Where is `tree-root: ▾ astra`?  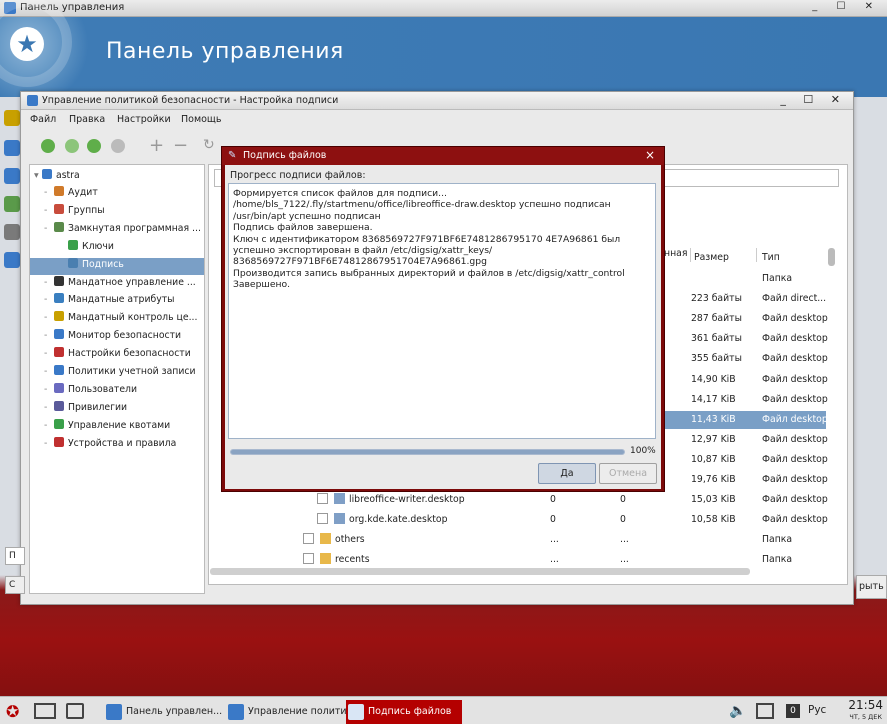 tree-root: ▾ astra is located at coordinates (57, 177).